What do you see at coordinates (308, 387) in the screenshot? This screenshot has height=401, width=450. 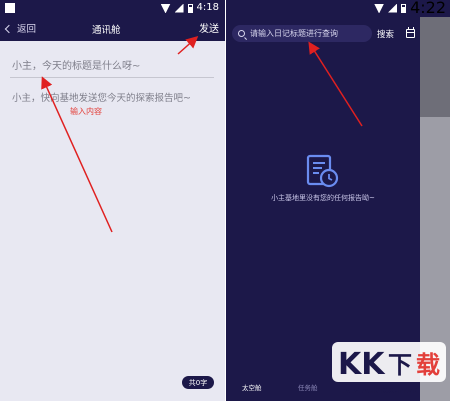 I see `tab-task-capsule: 任务舱` at bounding box center [308, 387].